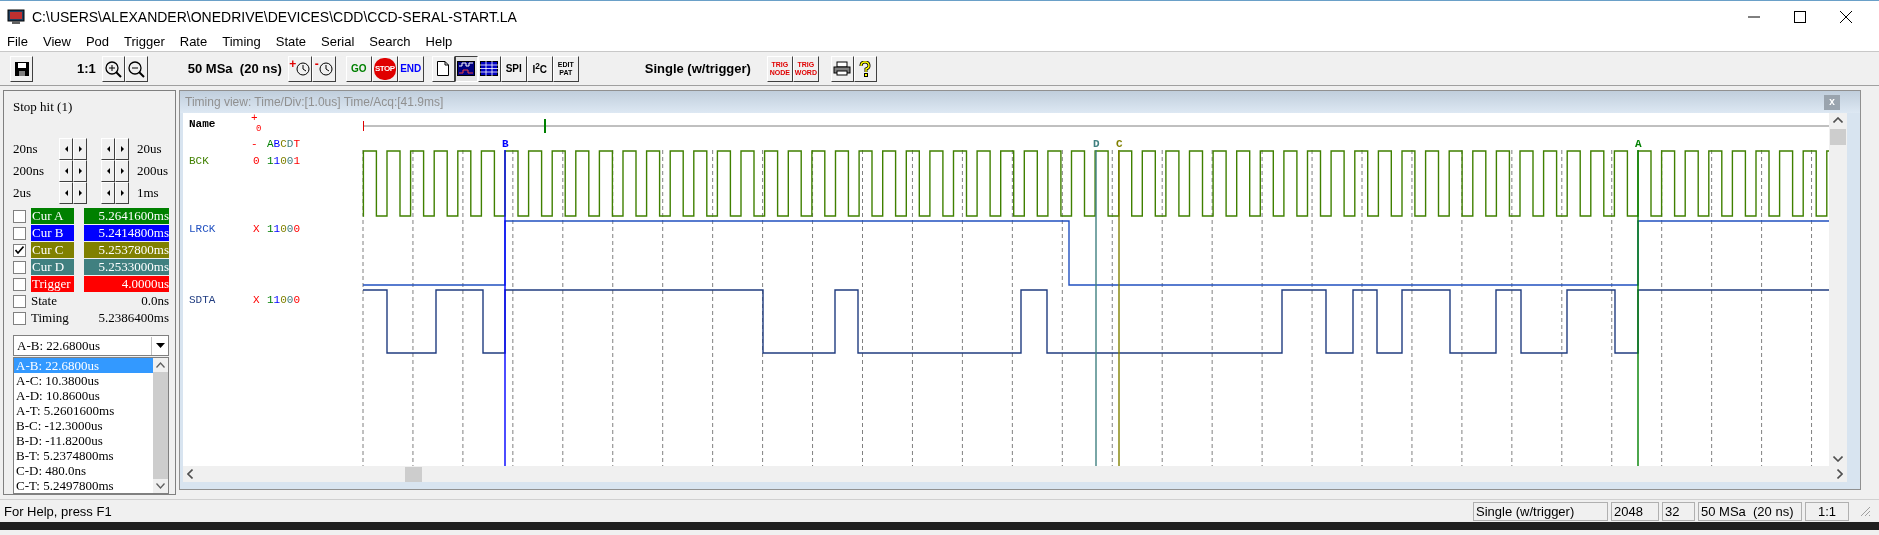 This screenshot has width=1879, height=535. I want to click on step-label: 20ns, so click(26, 149).